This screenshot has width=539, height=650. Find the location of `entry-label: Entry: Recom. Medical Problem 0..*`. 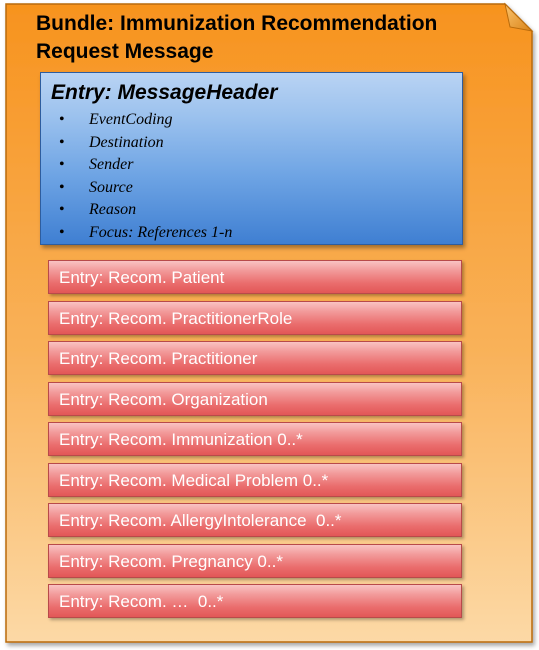

entry-label: Entry: Recom. Medical Problem 0..* is located at coordinates (194, 480).